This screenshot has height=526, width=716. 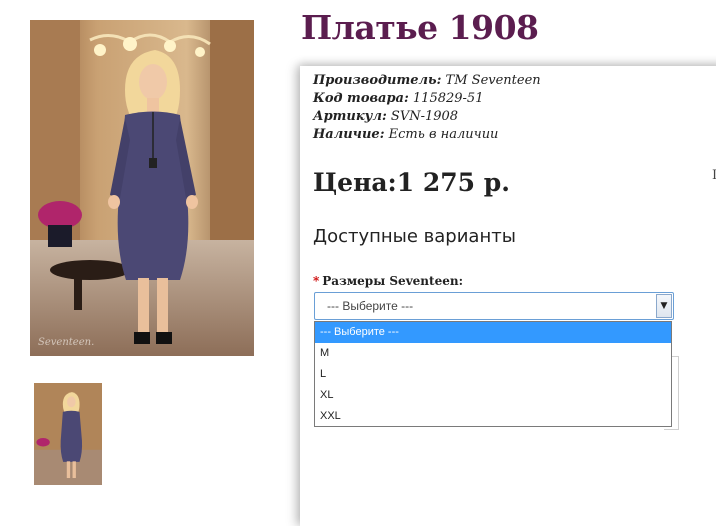 What do you see at coordinates (414, 236) in the screenshot?
I see `available-options-heading: Доступные варианты` at bounding box center [414, 236].